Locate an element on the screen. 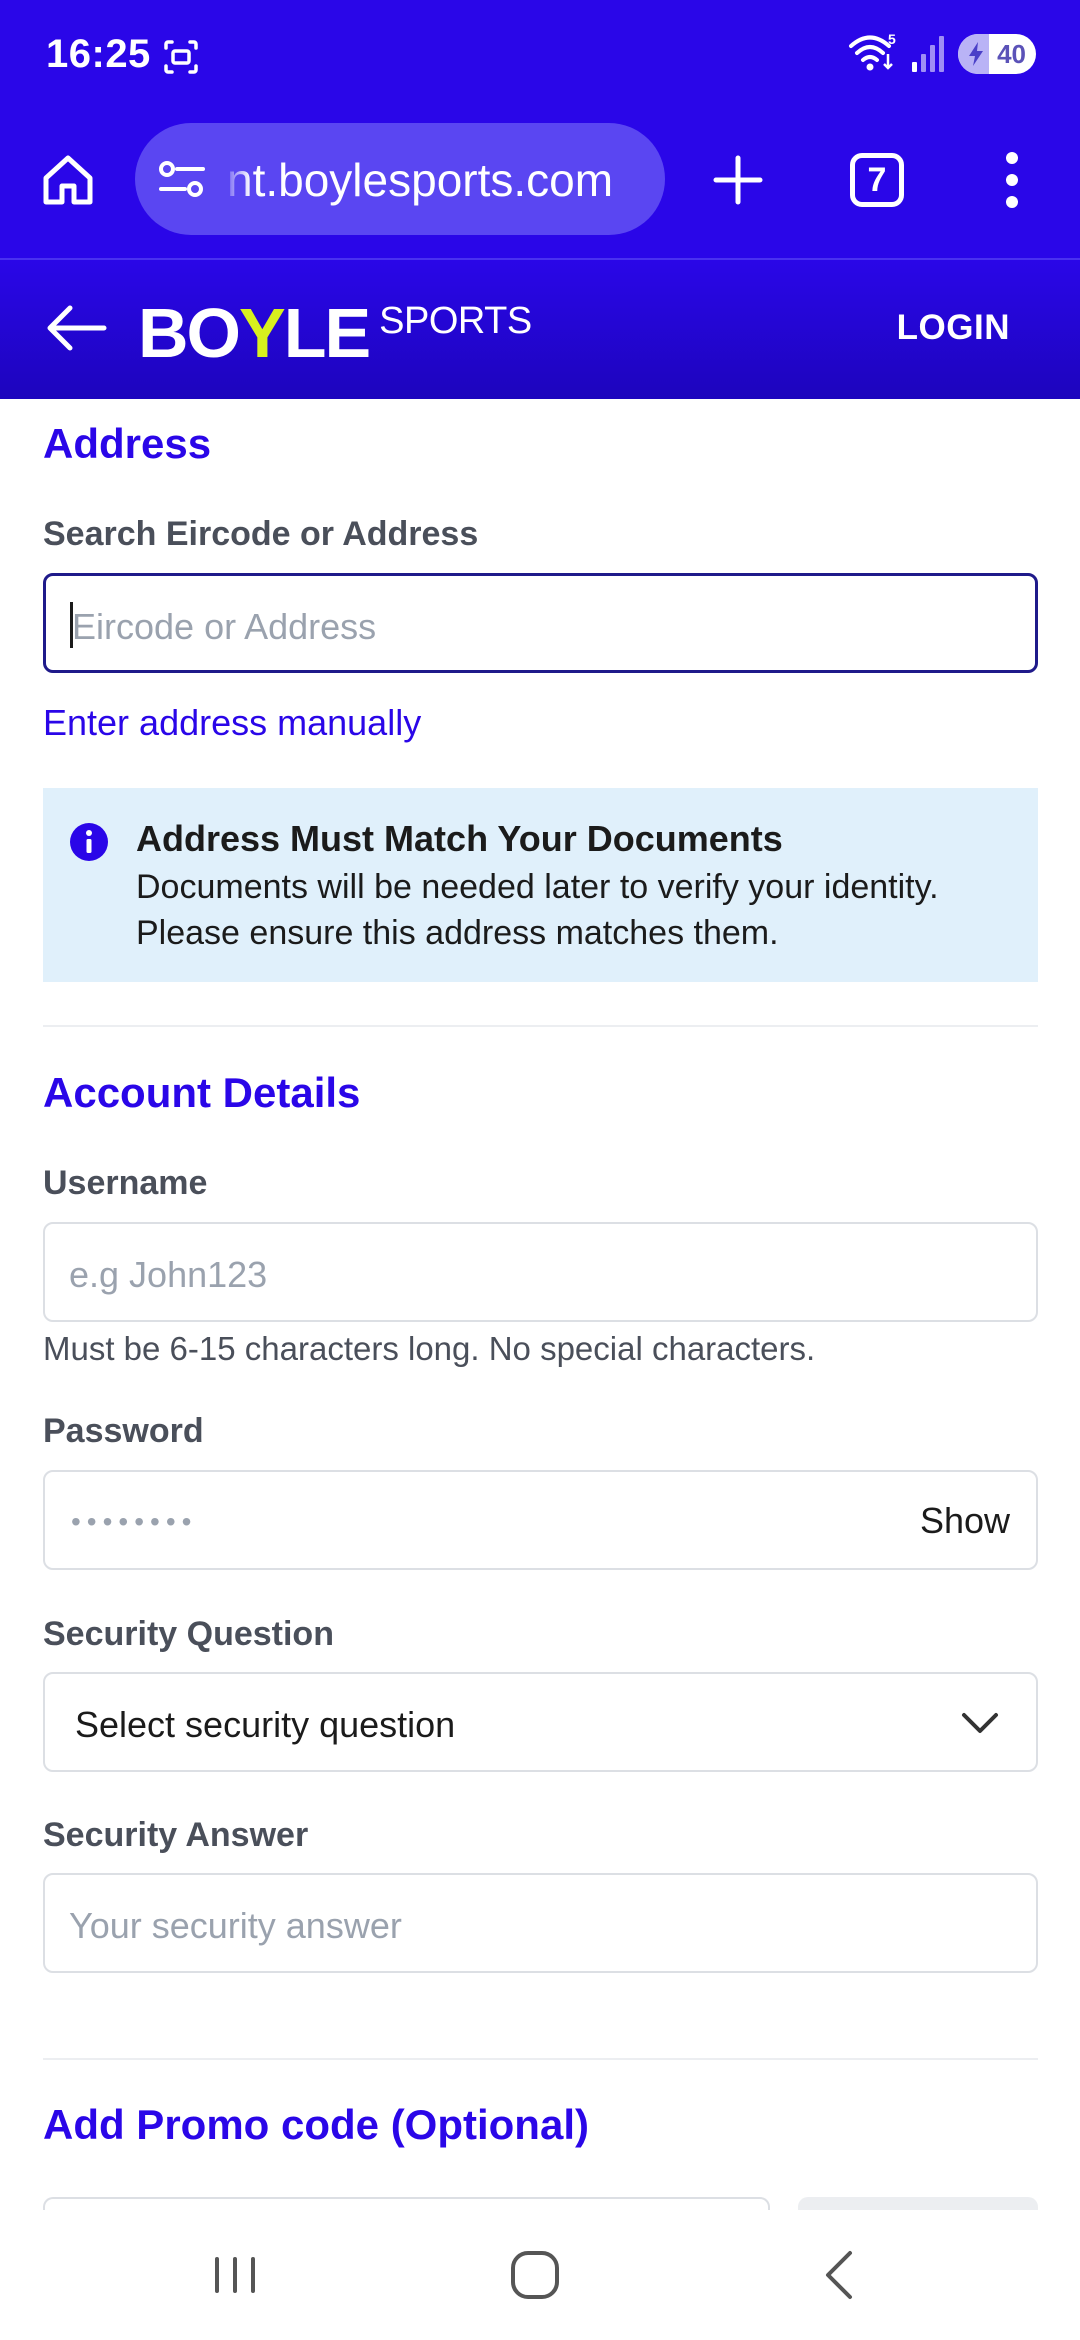  plus-icon is located at coordinates (738, 180).